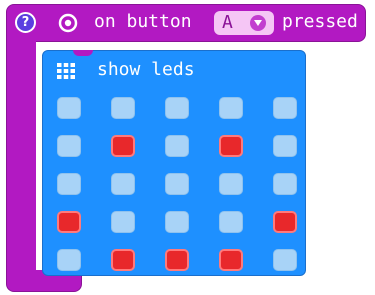 Image resolution: width=375 pixels, height=295 pixels. What do you see at coordinates (285, 260) in the screenshot?
I see `led-cell-r4-c4` at bounding box center [285, 260].